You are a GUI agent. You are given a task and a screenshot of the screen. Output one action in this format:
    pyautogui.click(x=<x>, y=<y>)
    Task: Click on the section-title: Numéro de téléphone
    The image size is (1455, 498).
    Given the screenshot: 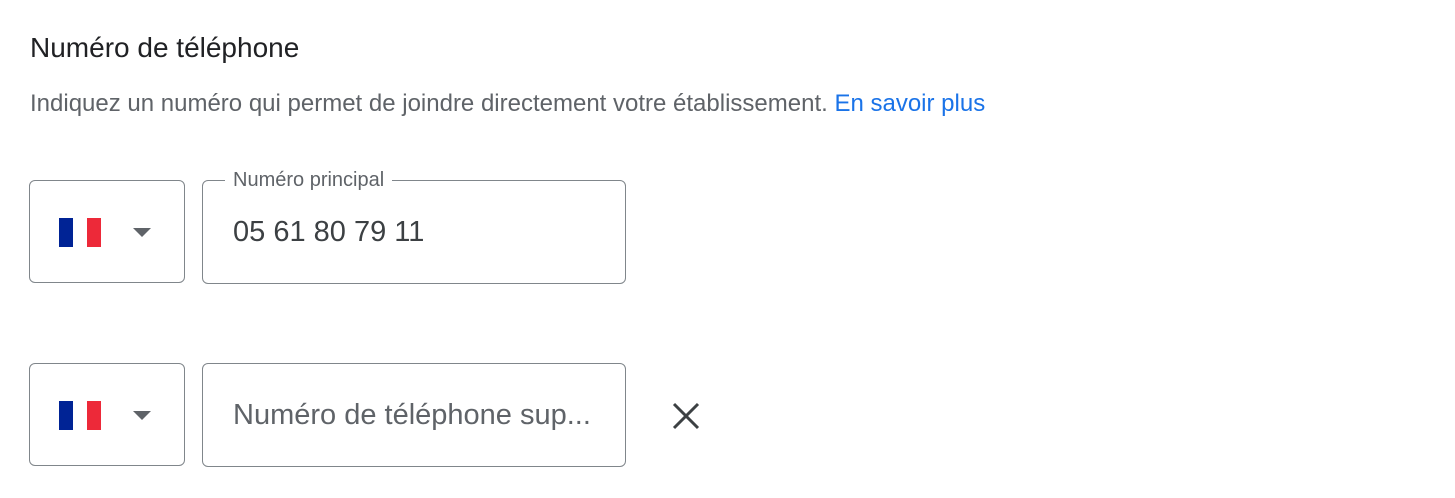 What is the action you would take?
    pyautogui.click(x=165, y=47)
    